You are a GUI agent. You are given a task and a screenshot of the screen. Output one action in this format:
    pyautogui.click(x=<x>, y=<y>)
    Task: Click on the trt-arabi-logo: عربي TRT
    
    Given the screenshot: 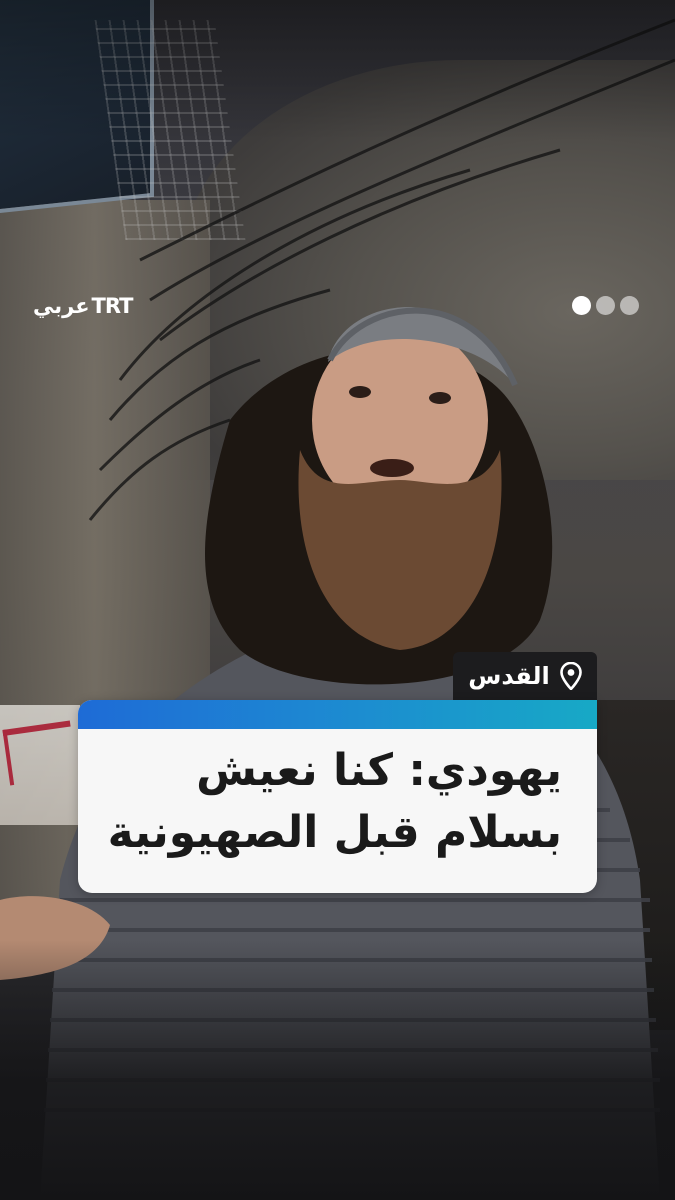 What is the action you would take?
    pyautogui.click(x=83, y=306)
    